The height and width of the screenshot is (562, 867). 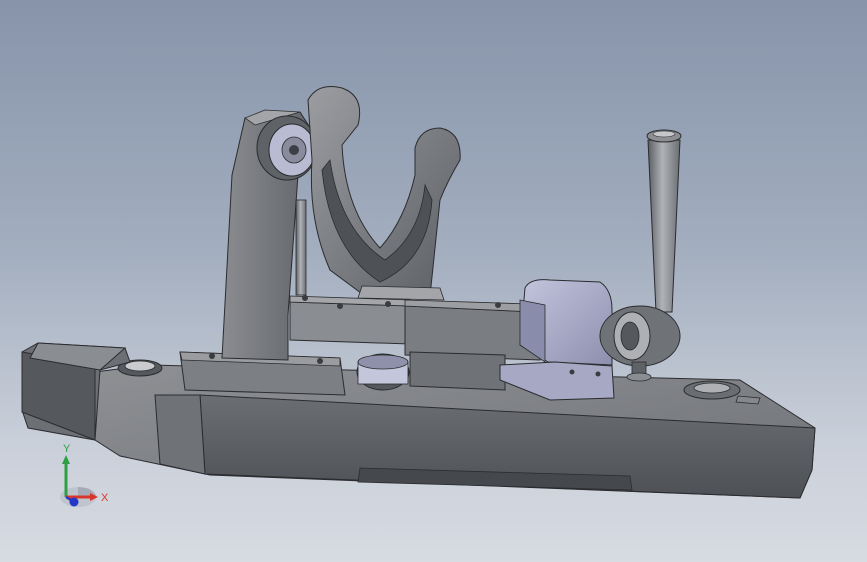 I want to click on clamp-handle, so click(x=664, y=221).